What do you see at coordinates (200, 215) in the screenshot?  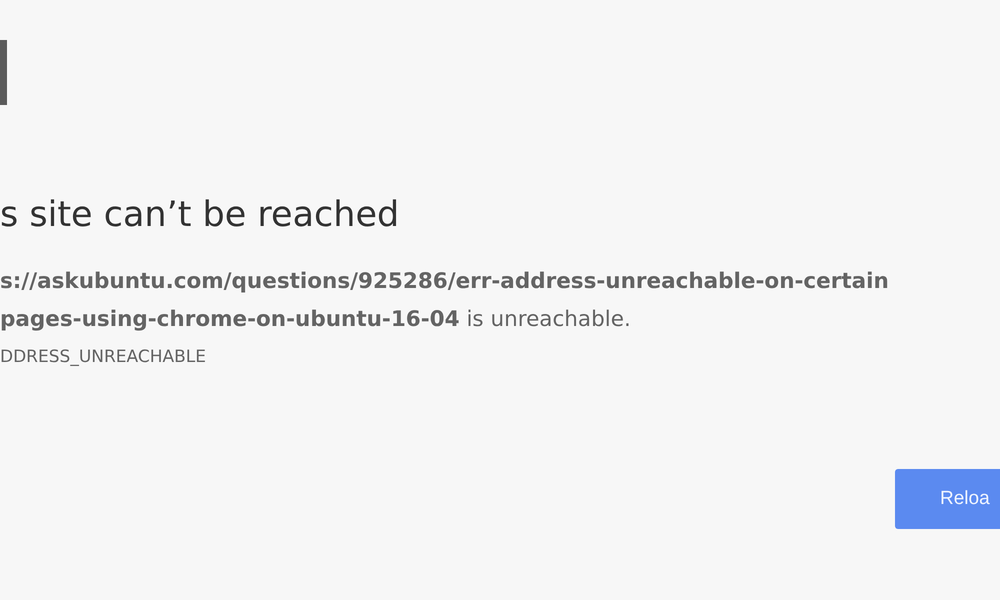 I see `error-heading: s site can’t be reached` at bounding box center [200, 215].